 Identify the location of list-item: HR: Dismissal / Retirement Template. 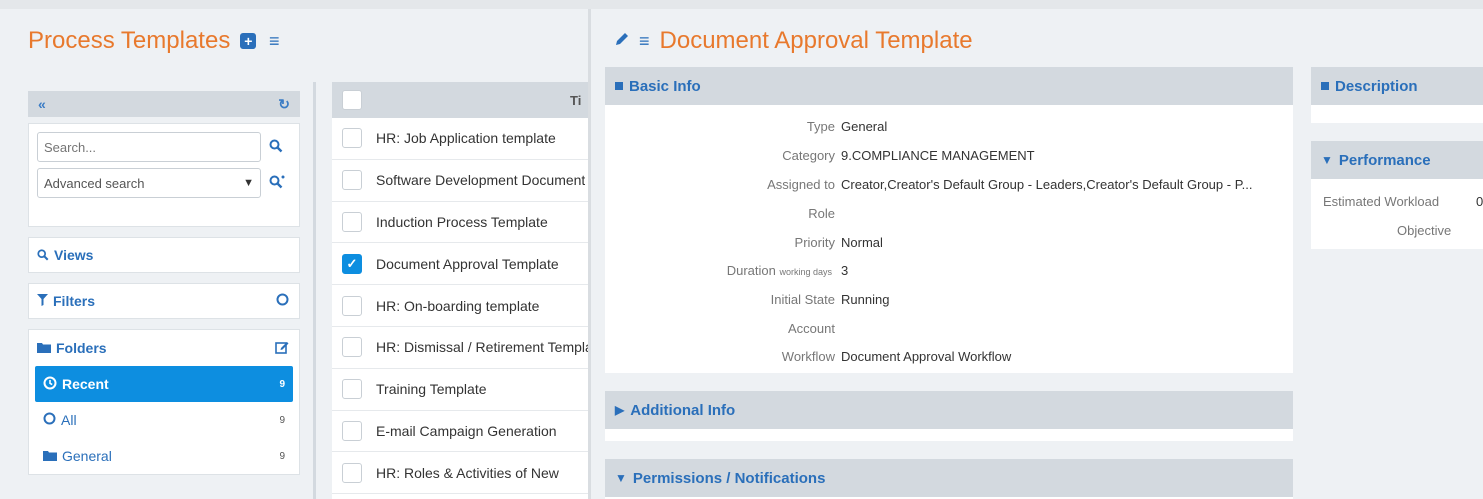
(460, 348).